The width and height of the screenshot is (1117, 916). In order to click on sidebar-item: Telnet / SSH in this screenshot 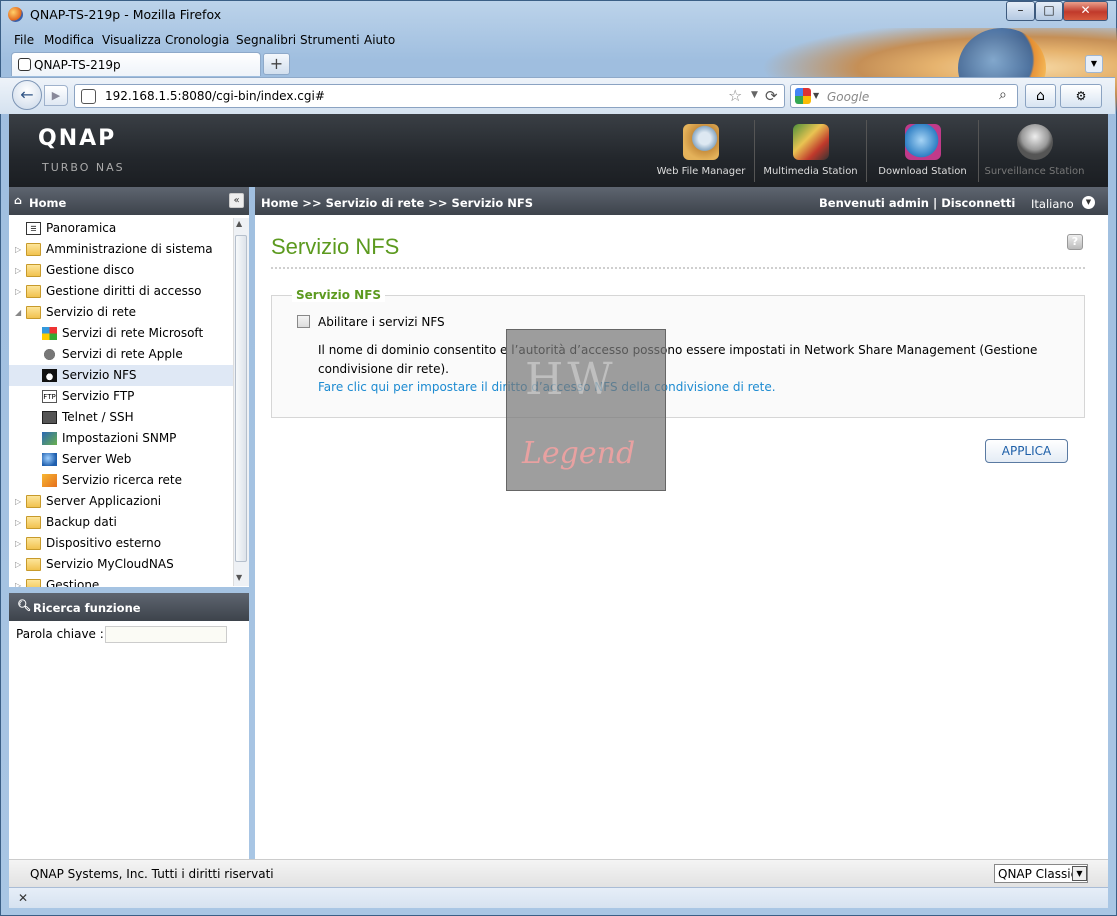, I will do `click(121, 417)`.